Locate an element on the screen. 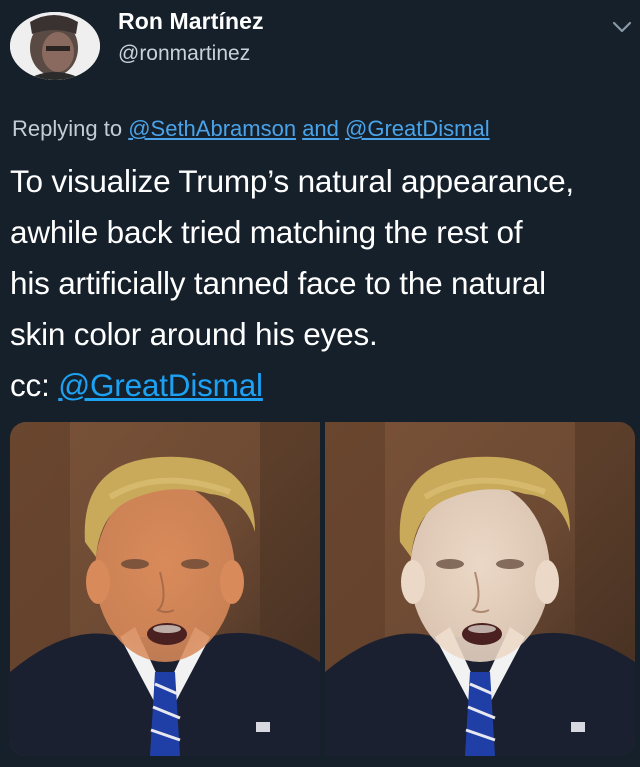 Image resolution: width=640 pixels, height=767 pixels. chevron-down-icon is located at coordinates (622, 27).